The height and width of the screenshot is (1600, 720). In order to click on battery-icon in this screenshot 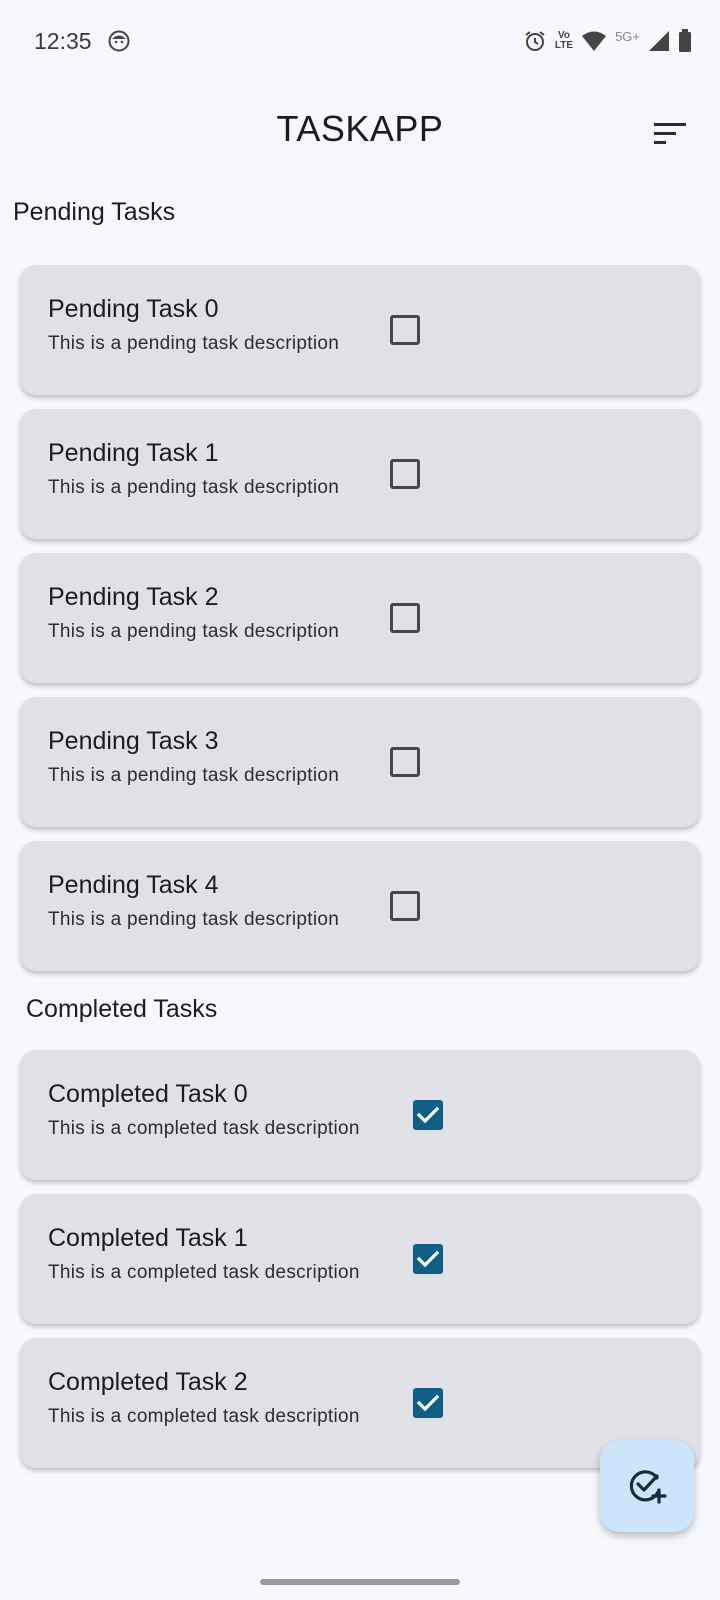, I will do `click(685, 41)`.